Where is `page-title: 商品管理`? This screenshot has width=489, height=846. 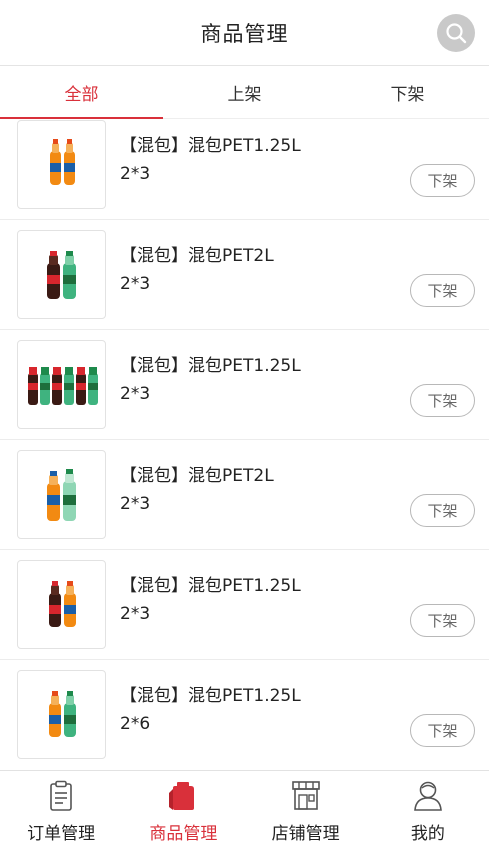 page-title: 商品管理 is located at coordinates (244, 33).